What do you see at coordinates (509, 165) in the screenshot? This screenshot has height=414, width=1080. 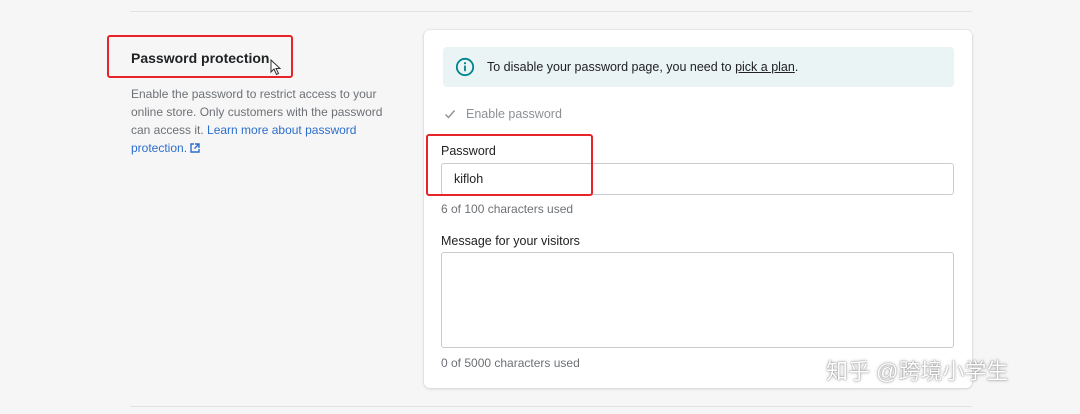 I see `annotation-highlight-password` at bounding box center [509, 165].